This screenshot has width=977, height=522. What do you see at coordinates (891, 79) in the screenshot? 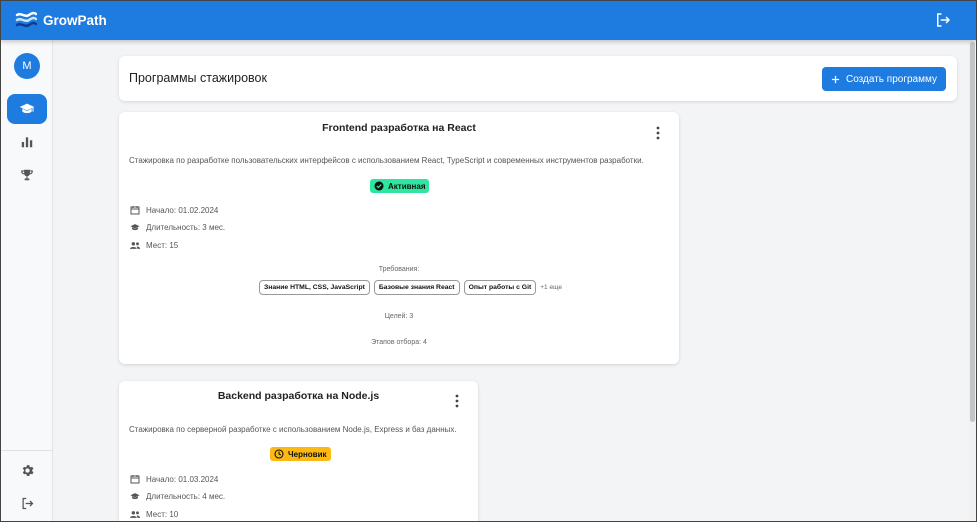
I see `create-program-label: Создать программу` at bounding box center [891, 79].